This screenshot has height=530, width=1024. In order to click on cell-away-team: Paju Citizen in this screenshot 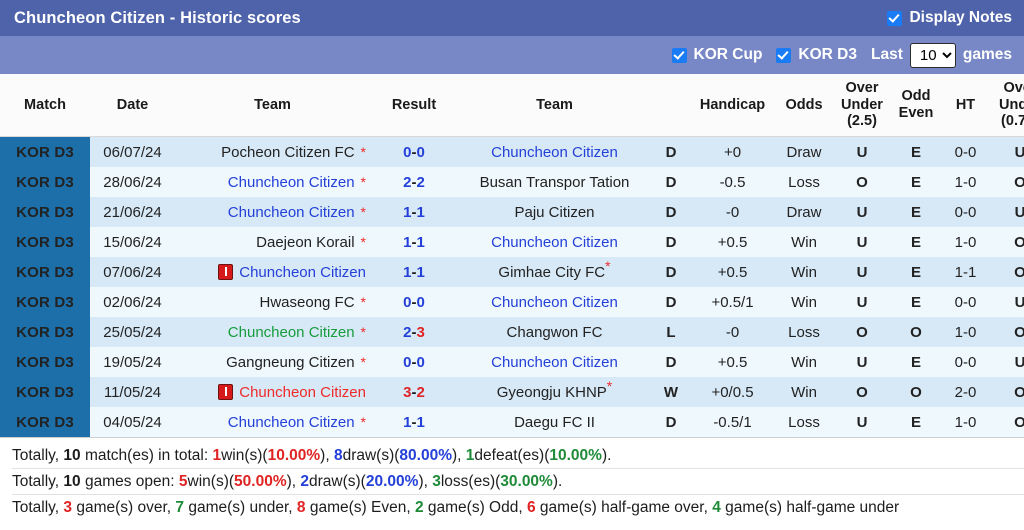, I will do `click(554, 212)`.